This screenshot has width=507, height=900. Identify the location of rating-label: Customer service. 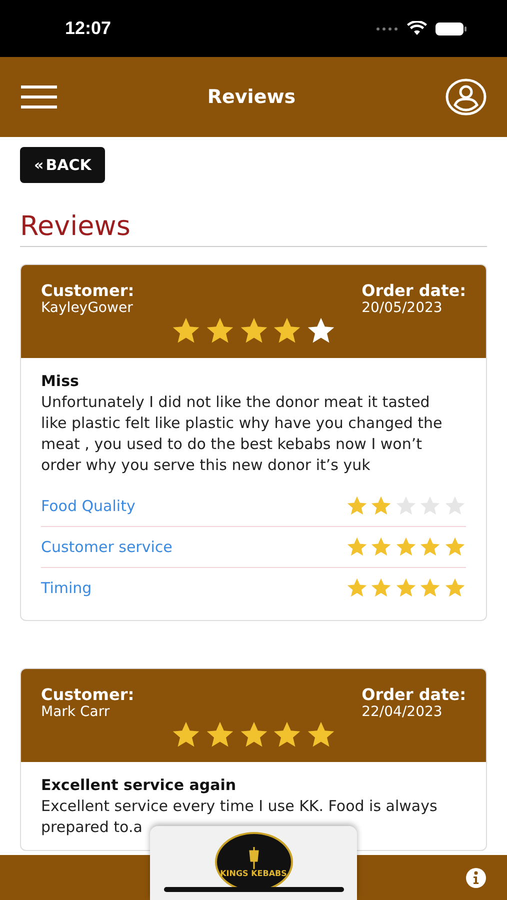
(106, 547).